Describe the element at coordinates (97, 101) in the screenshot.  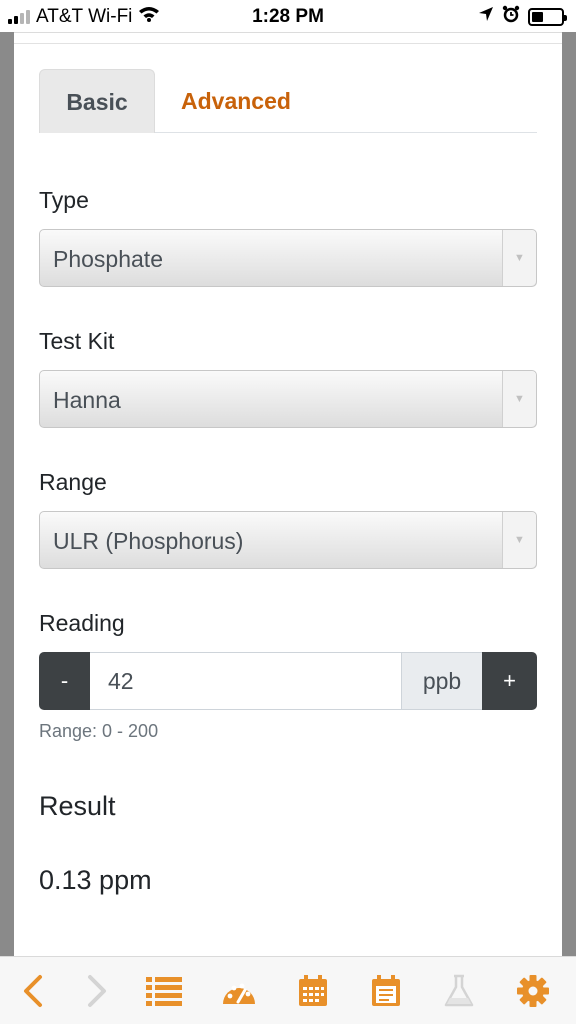
I see `tab-basic: Basic` at that location.